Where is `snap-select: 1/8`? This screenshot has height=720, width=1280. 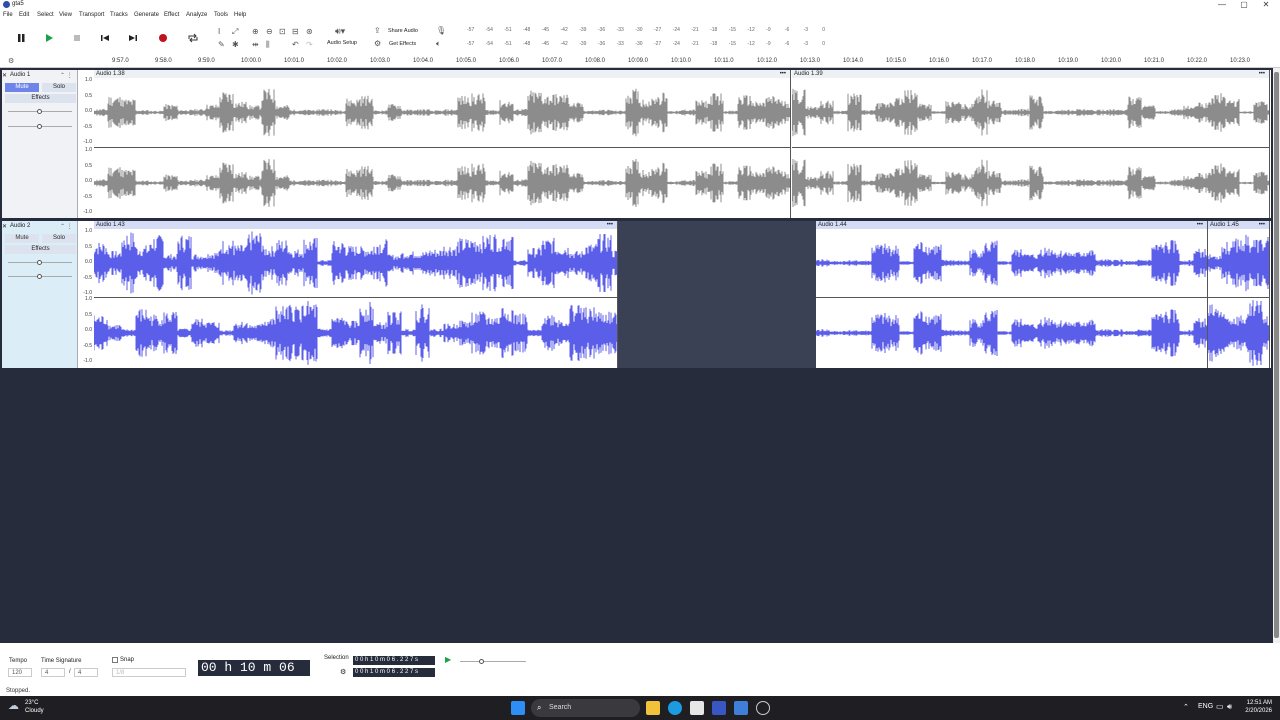 snap-select: 1/8 is located at coordinates (149, 672).